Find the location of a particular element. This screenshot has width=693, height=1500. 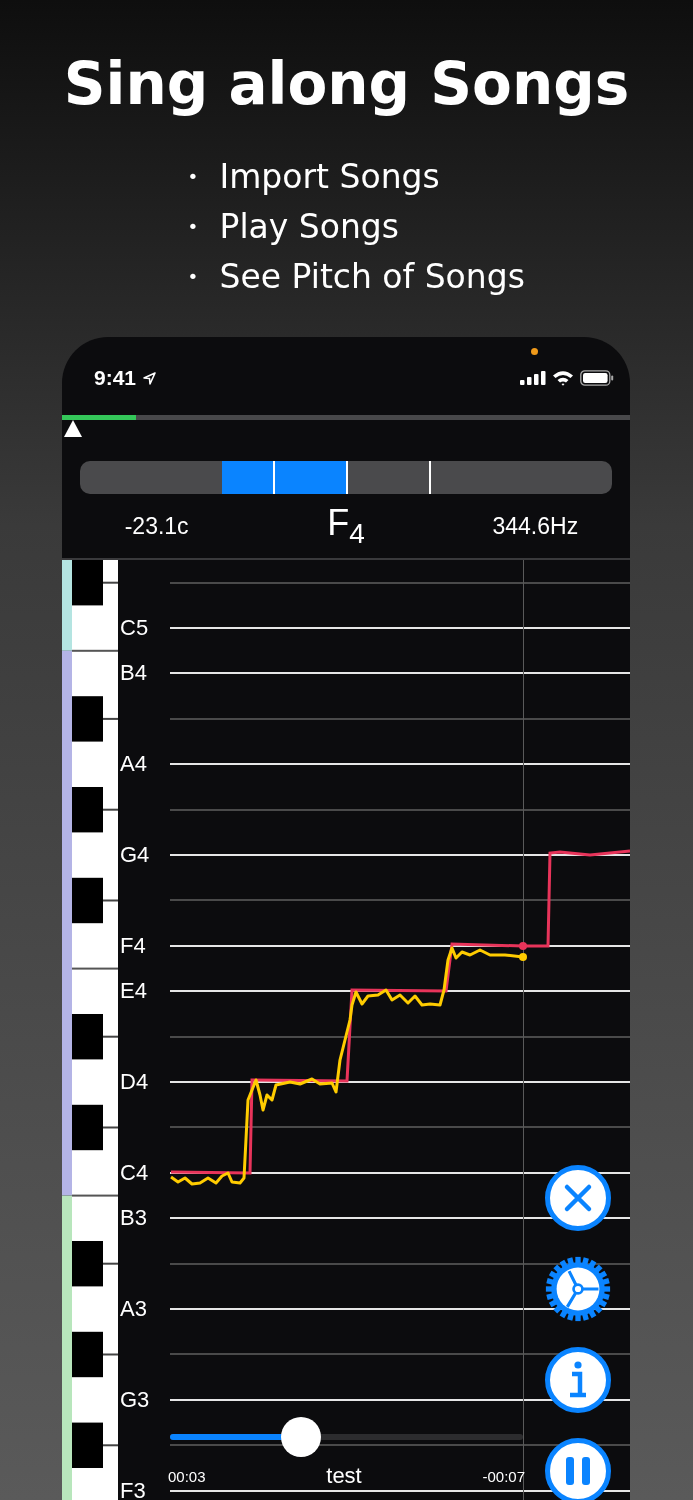

status-time: 9:41 is located at coordinates (115, 378).